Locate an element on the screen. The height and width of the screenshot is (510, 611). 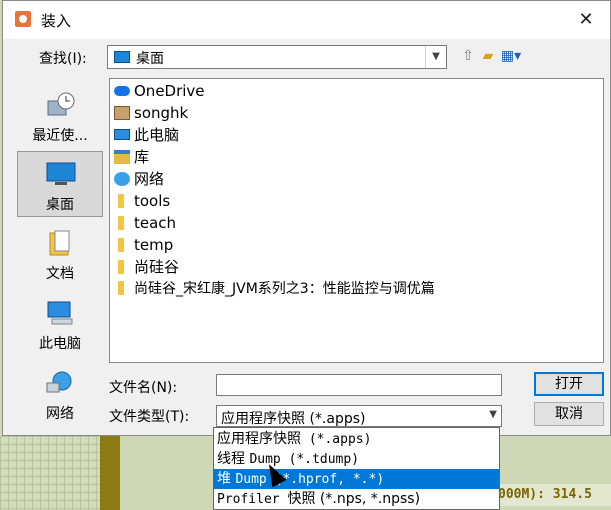
list-item: OneDrive is located at coordinates (159, 91).